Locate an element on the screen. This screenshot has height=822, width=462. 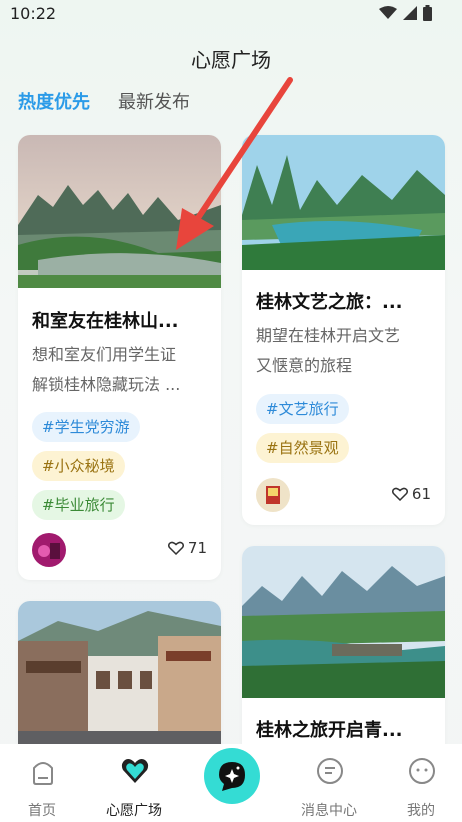
sparkle-chat-icon is located at coordinates (232, 776).